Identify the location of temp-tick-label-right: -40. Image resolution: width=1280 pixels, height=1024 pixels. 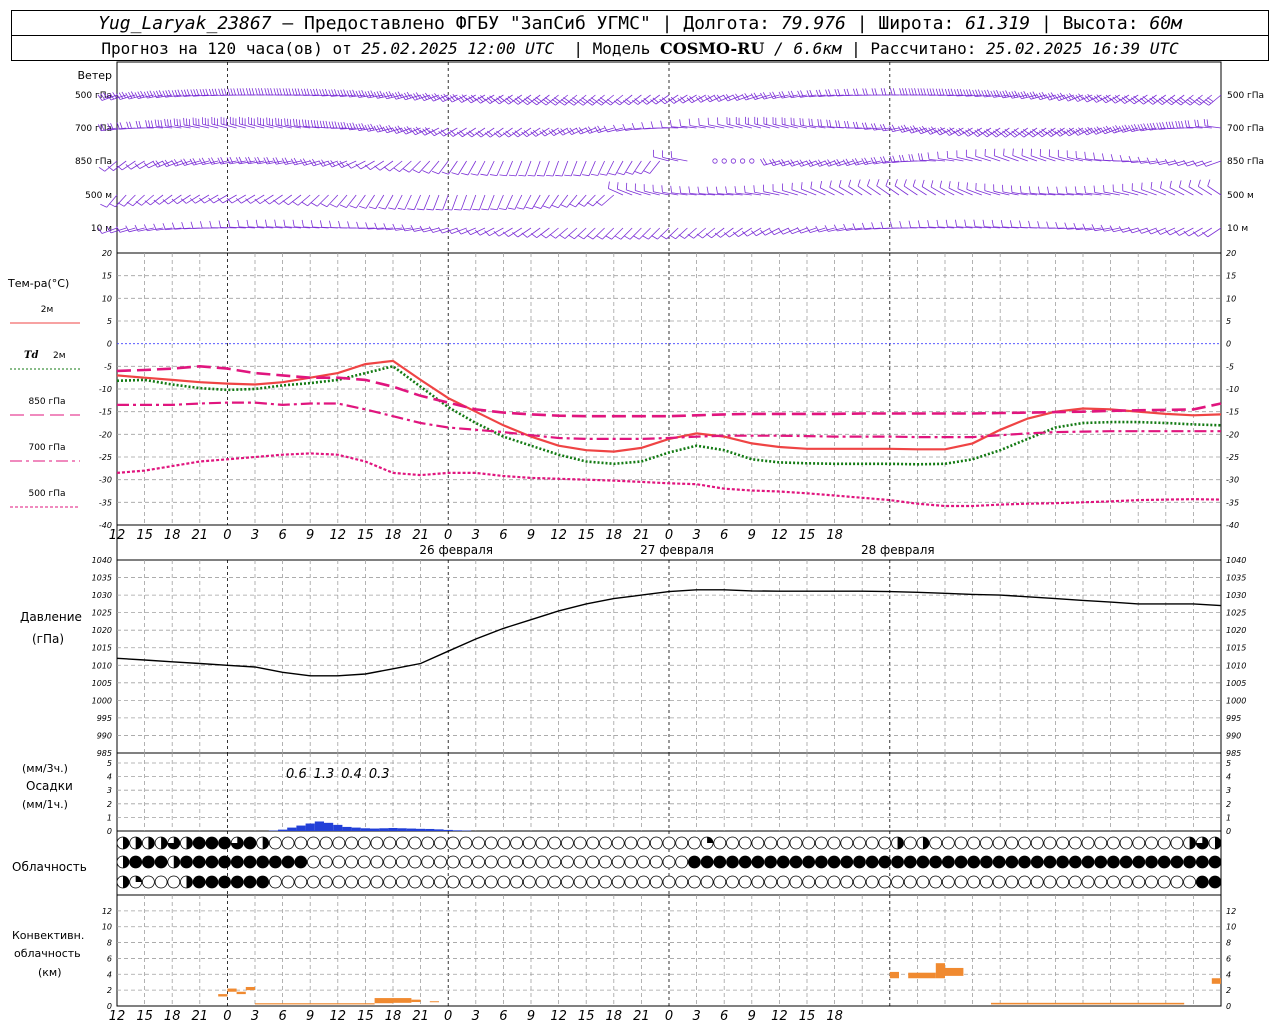
(1232, 525).